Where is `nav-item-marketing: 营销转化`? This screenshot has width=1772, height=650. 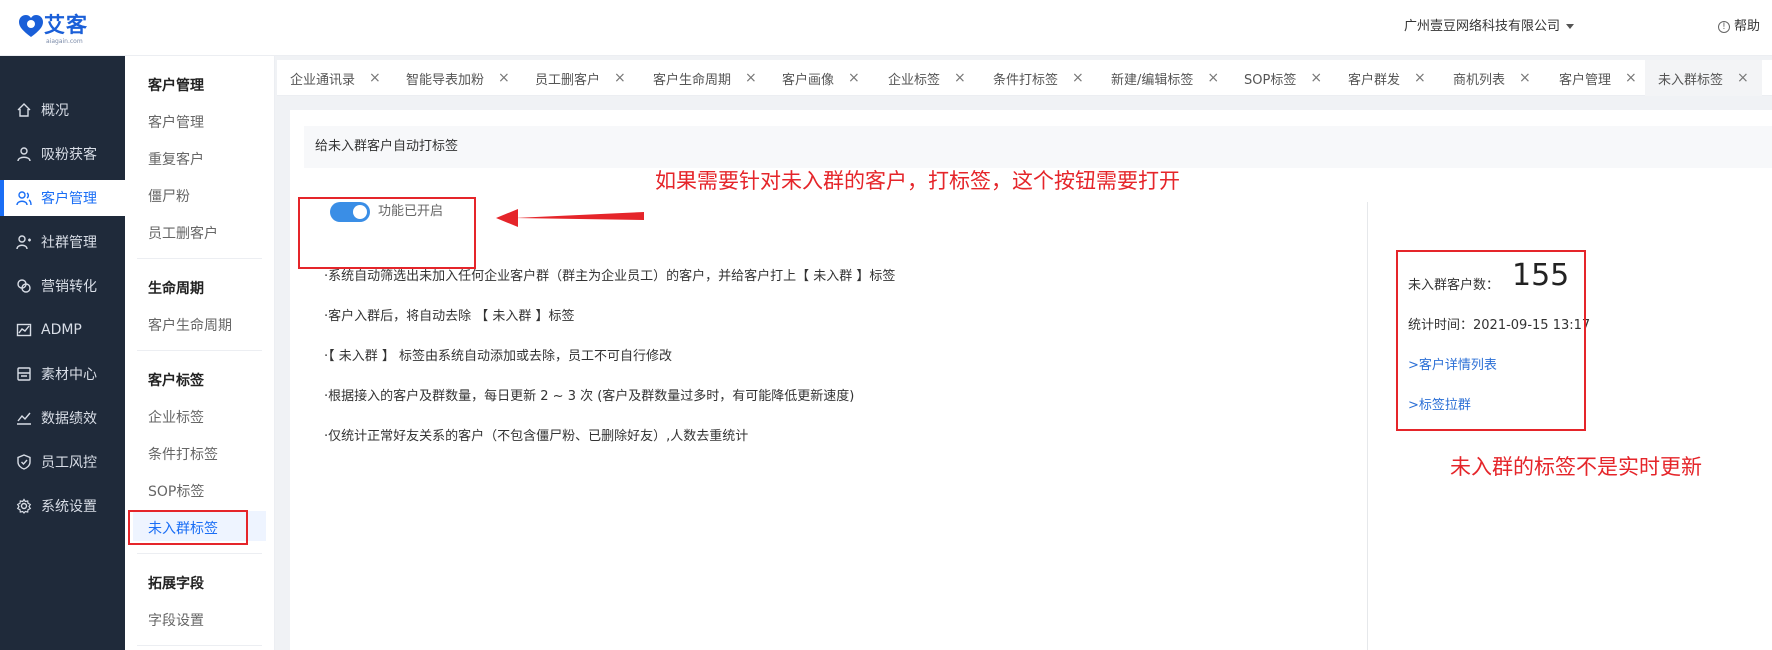 nav-item-marketing: 营销转化 is located at coordinates (62, 286).